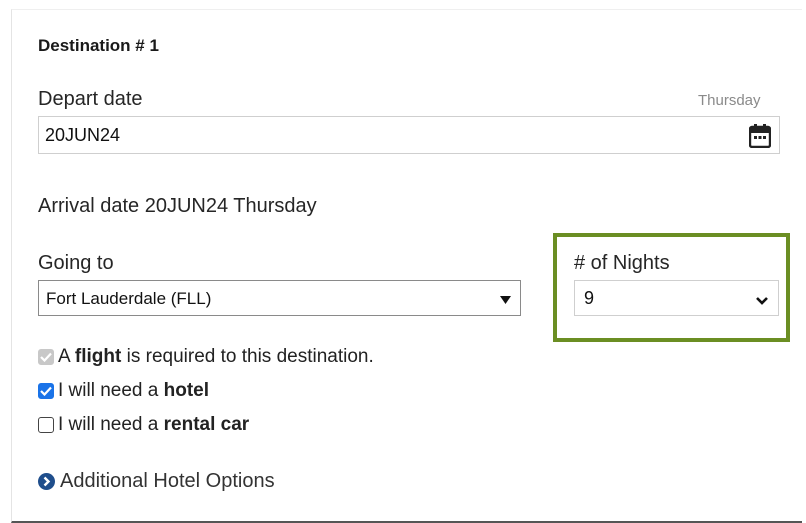 This screenshot has width=806, height=523. I want to click on car-text-prefix: I will need a, so click(111, 424).